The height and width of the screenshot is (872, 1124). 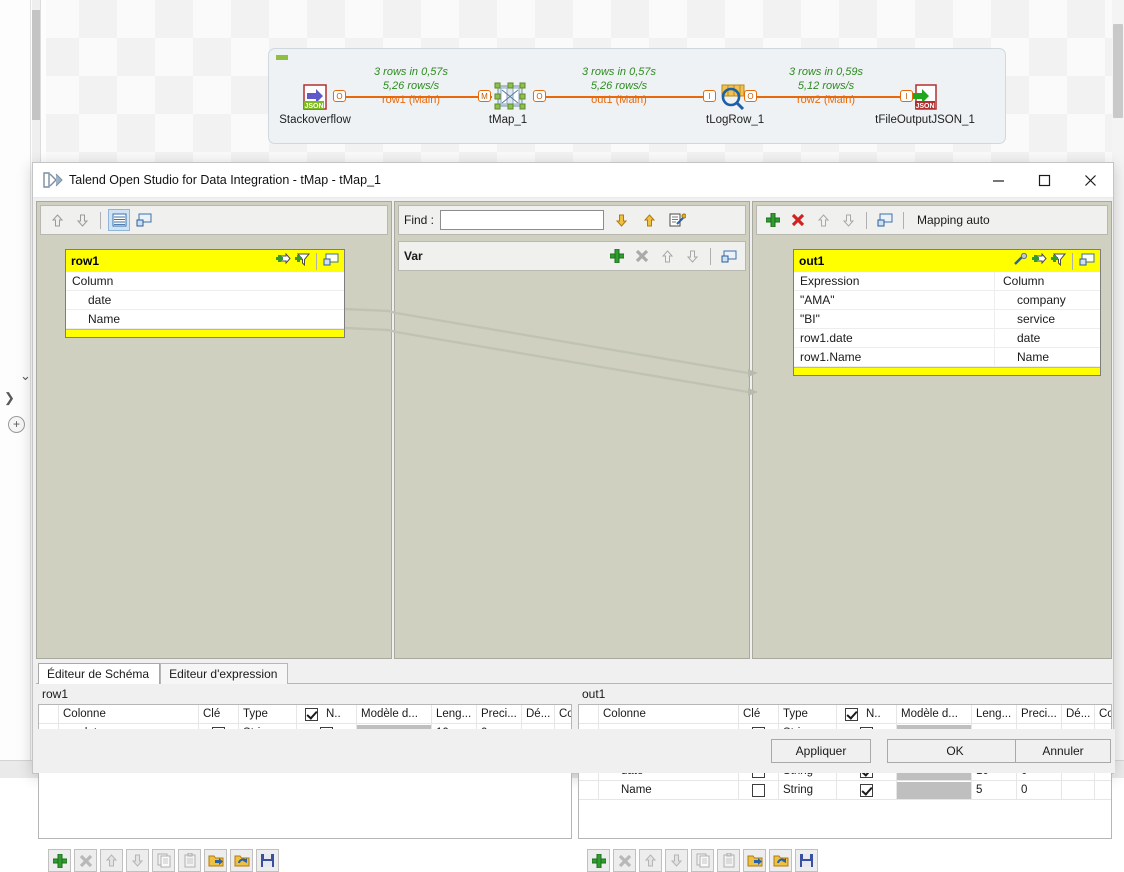 I want to click on port-tlogrow-in: I, so click(x=709, y=96).